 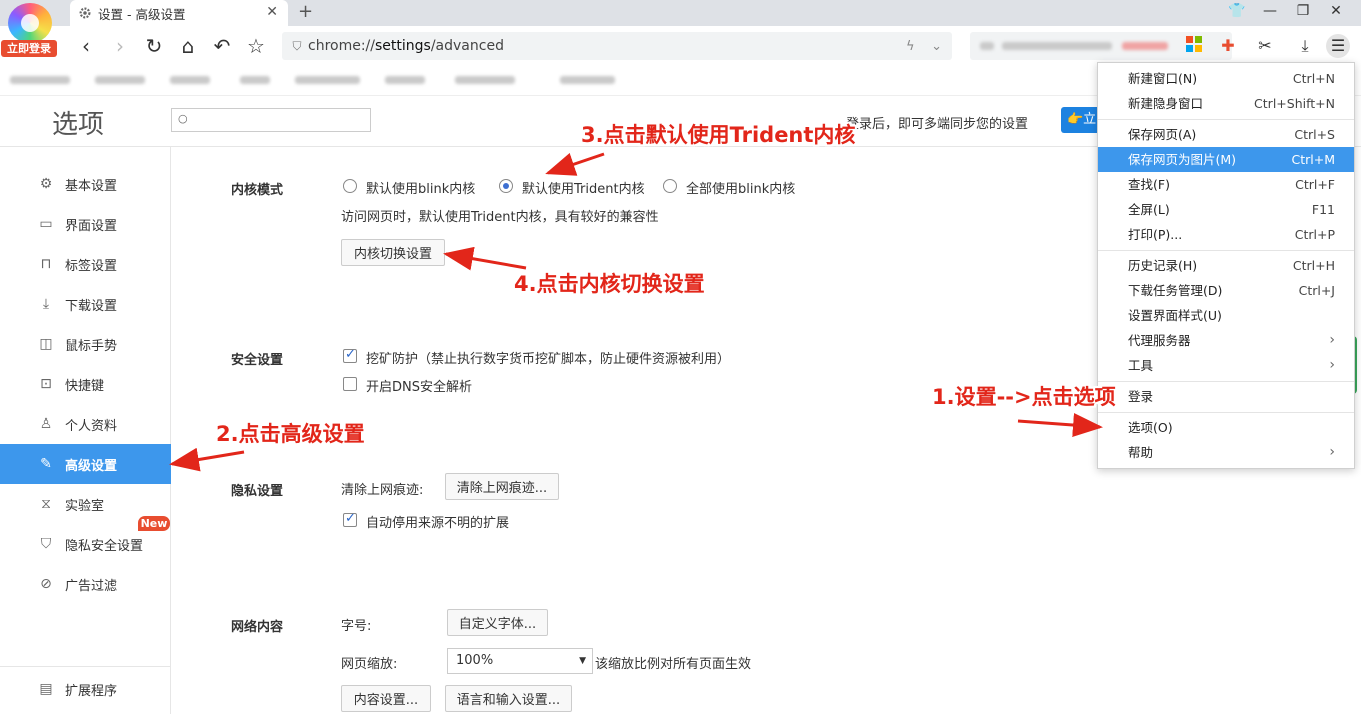 I want to click on sidebar-divider, so click(x=85, y=666).